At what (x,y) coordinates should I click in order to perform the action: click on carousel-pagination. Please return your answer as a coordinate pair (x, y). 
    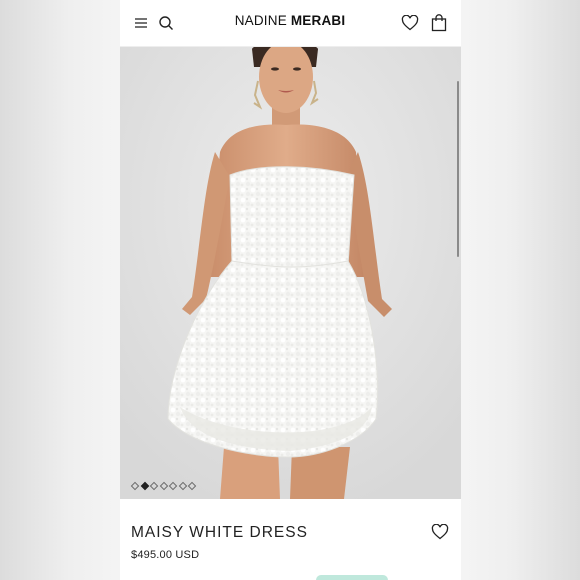
    Looking at the image, I should click on (163, 486).